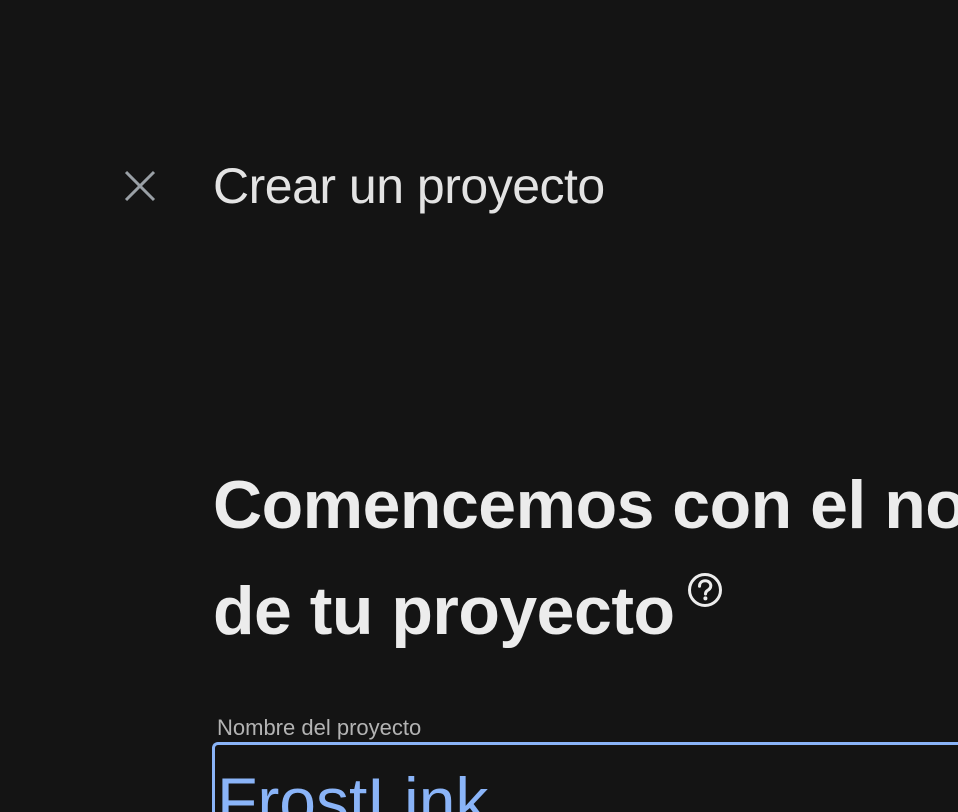 This screenshot has width=958, height=812. I want to click on dialog-title: Crear un proyecto, so click(409, 186).